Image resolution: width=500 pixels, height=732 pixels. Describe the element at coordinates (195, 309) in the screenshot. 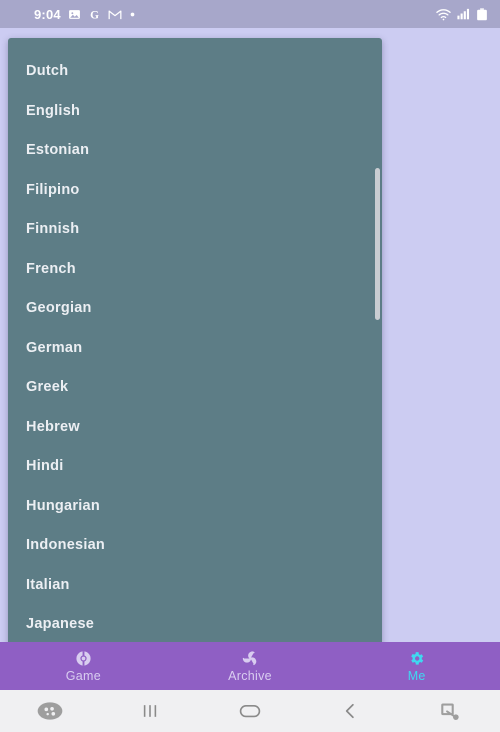

I see `list-item: Georgian` at that location.